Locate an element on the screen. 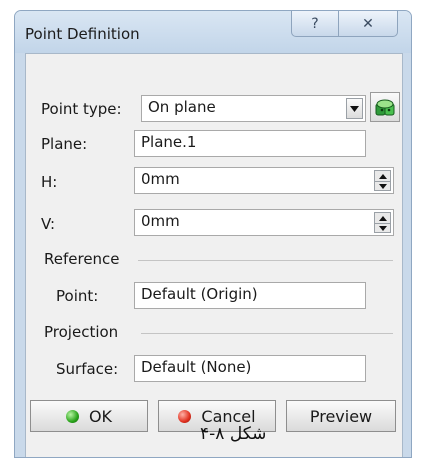 The width and height of the screenshot is (424, 458). ok-button: OK is located at coordinates (89, 416).